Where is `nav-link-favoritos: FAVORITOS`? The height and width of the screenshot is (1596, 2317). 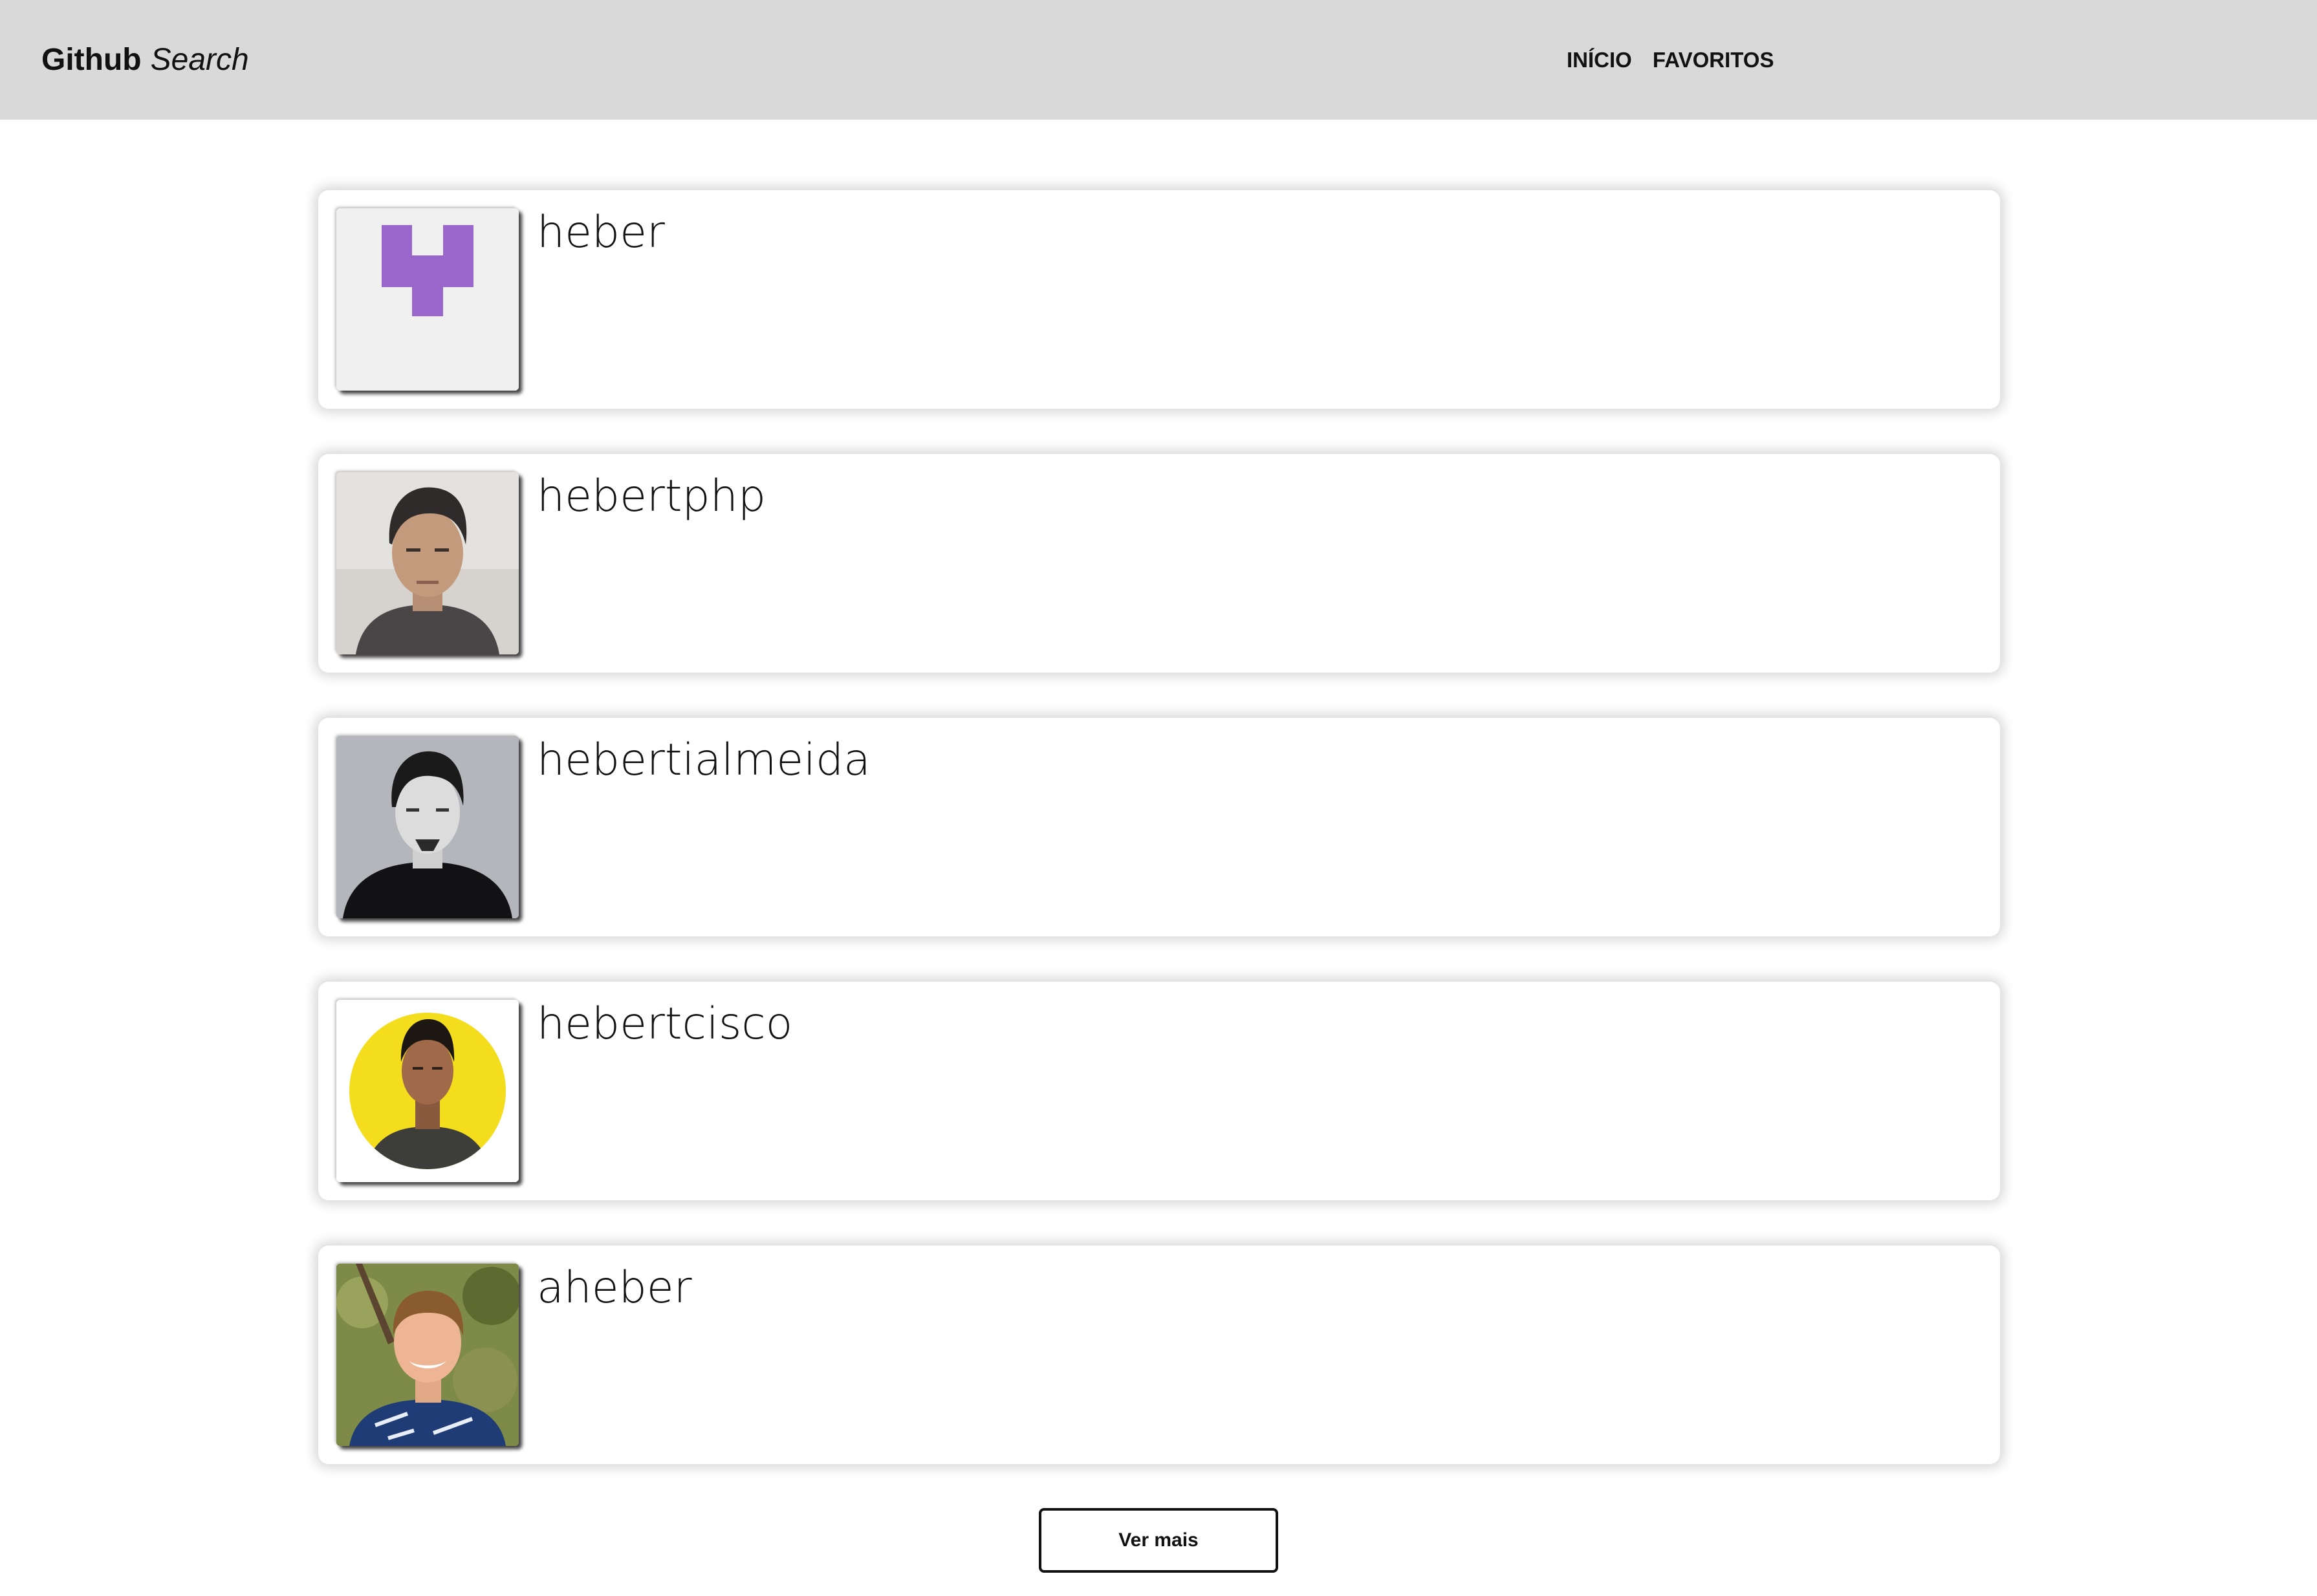
nav-link-favoritos: FAVORITOS is located at coordinates (1714, 60).